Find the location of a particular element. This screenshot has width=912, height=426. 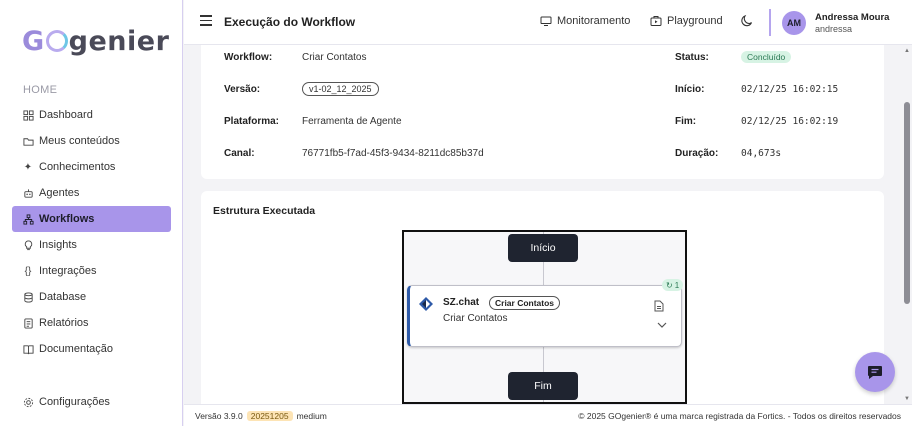

app-logo: Ggenier is located at coordinates (95, 41).